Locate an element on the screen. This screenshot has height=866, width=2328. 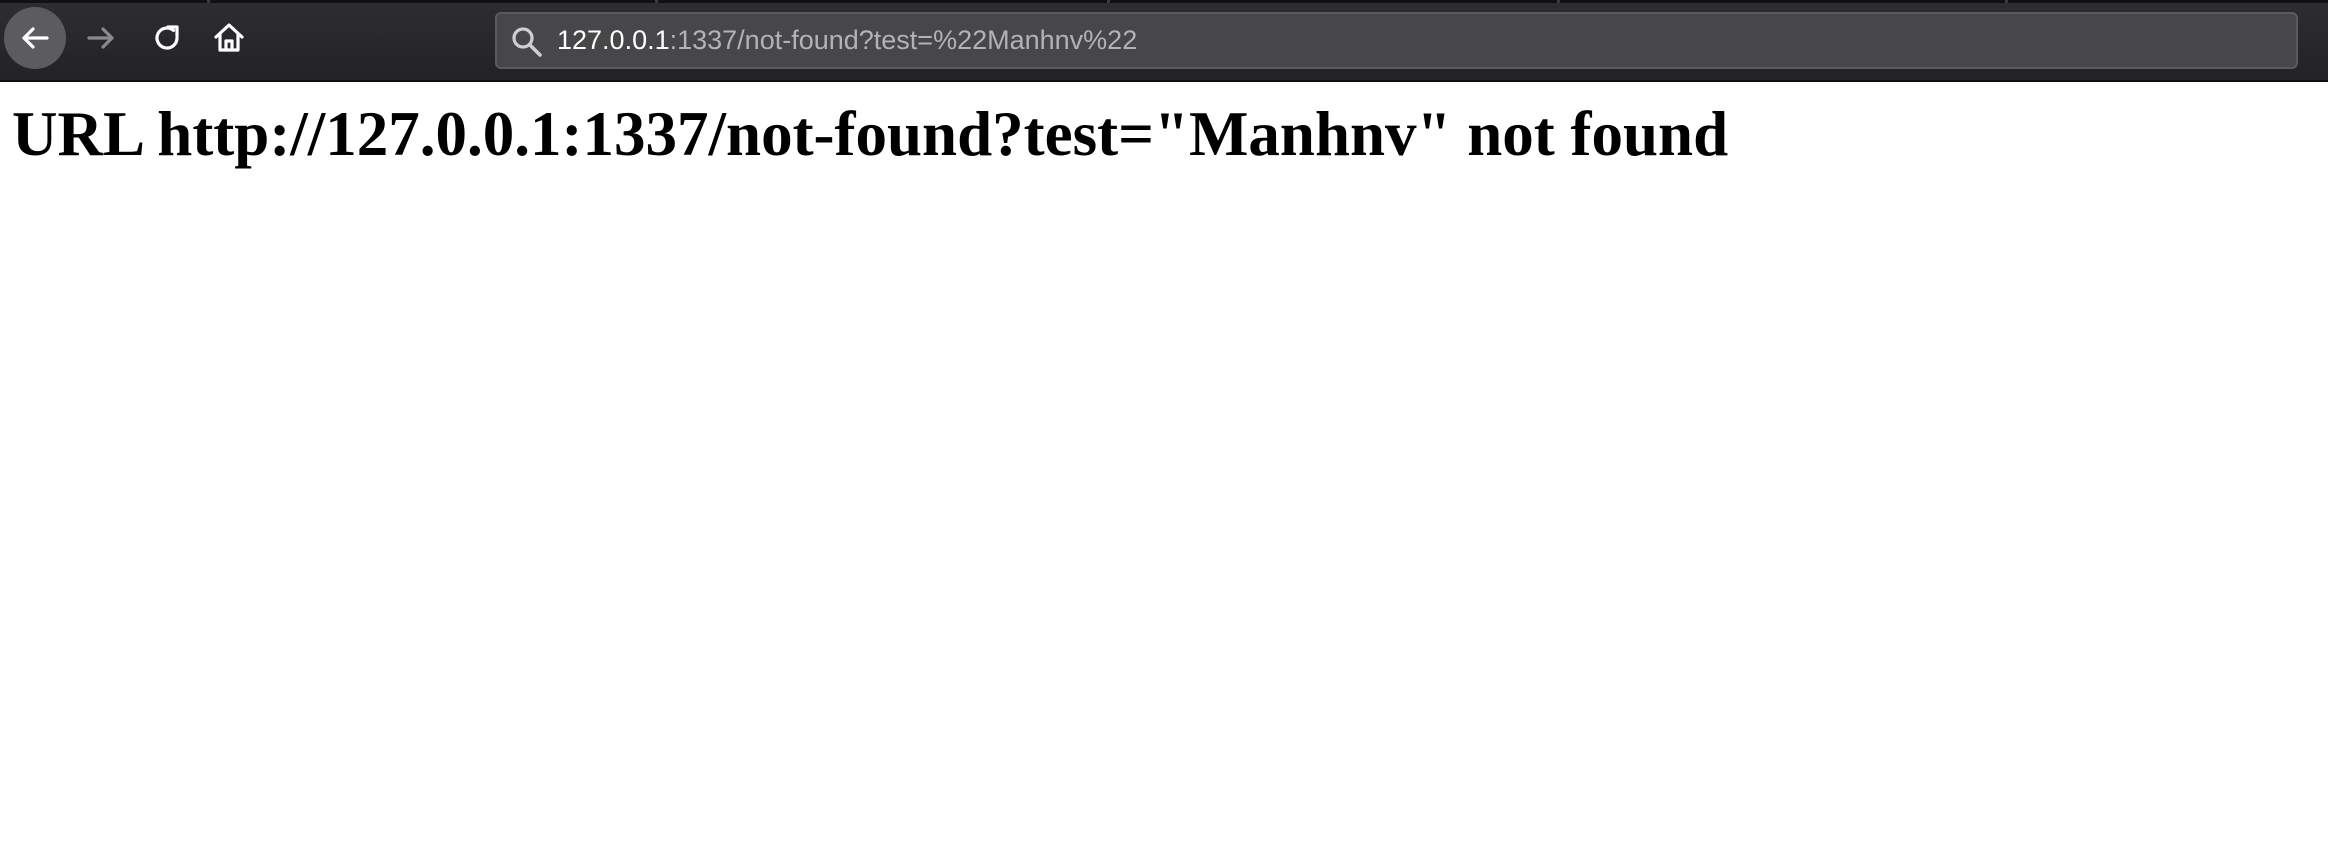
home-icon is located at coordinates (229, 37).